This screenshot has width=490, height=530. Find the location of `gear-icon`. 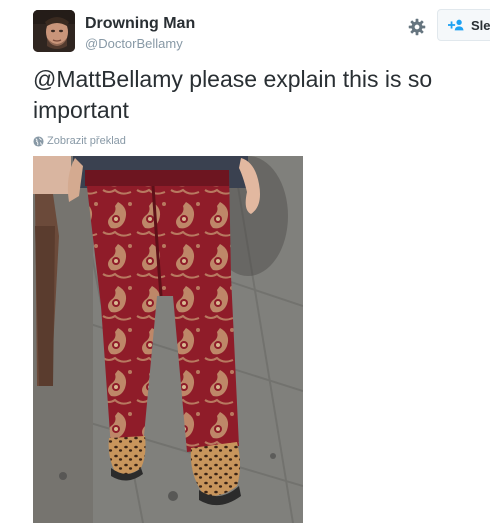

gear-icon is located at coordinates (417, 27).